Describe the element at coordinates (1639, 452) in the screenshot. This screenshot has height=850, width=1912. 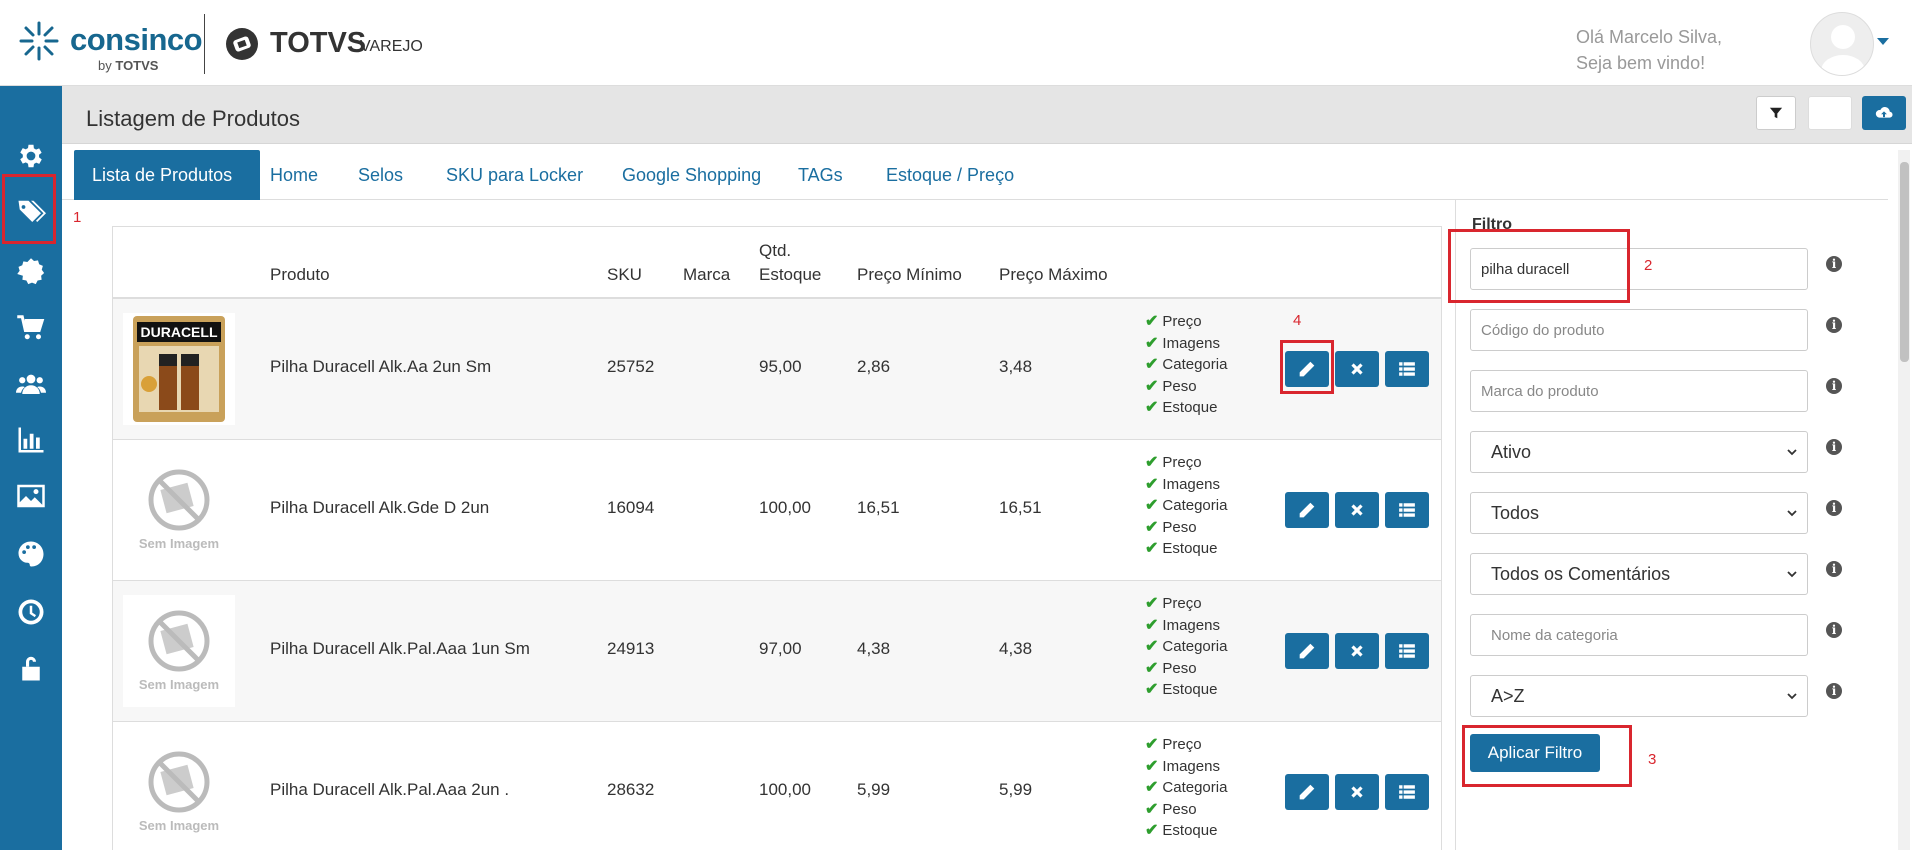
I see `status-select: Ativo` at that location.